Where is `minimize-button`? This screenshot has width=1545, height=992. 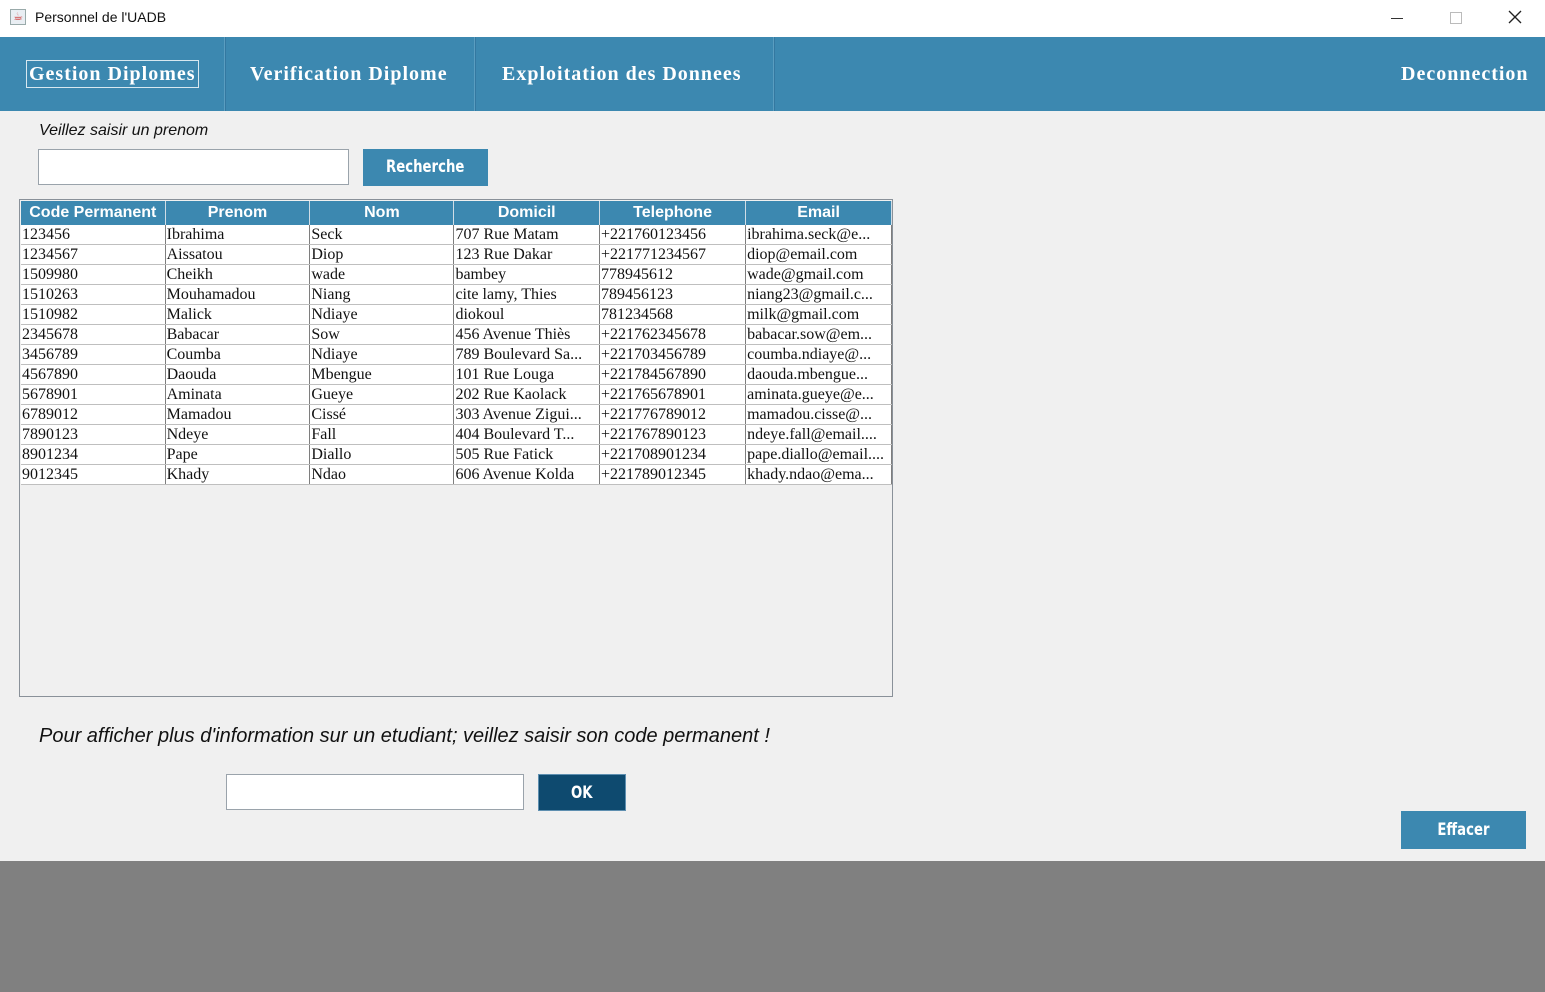 minimize-button is located at coordinates (1398, 18).